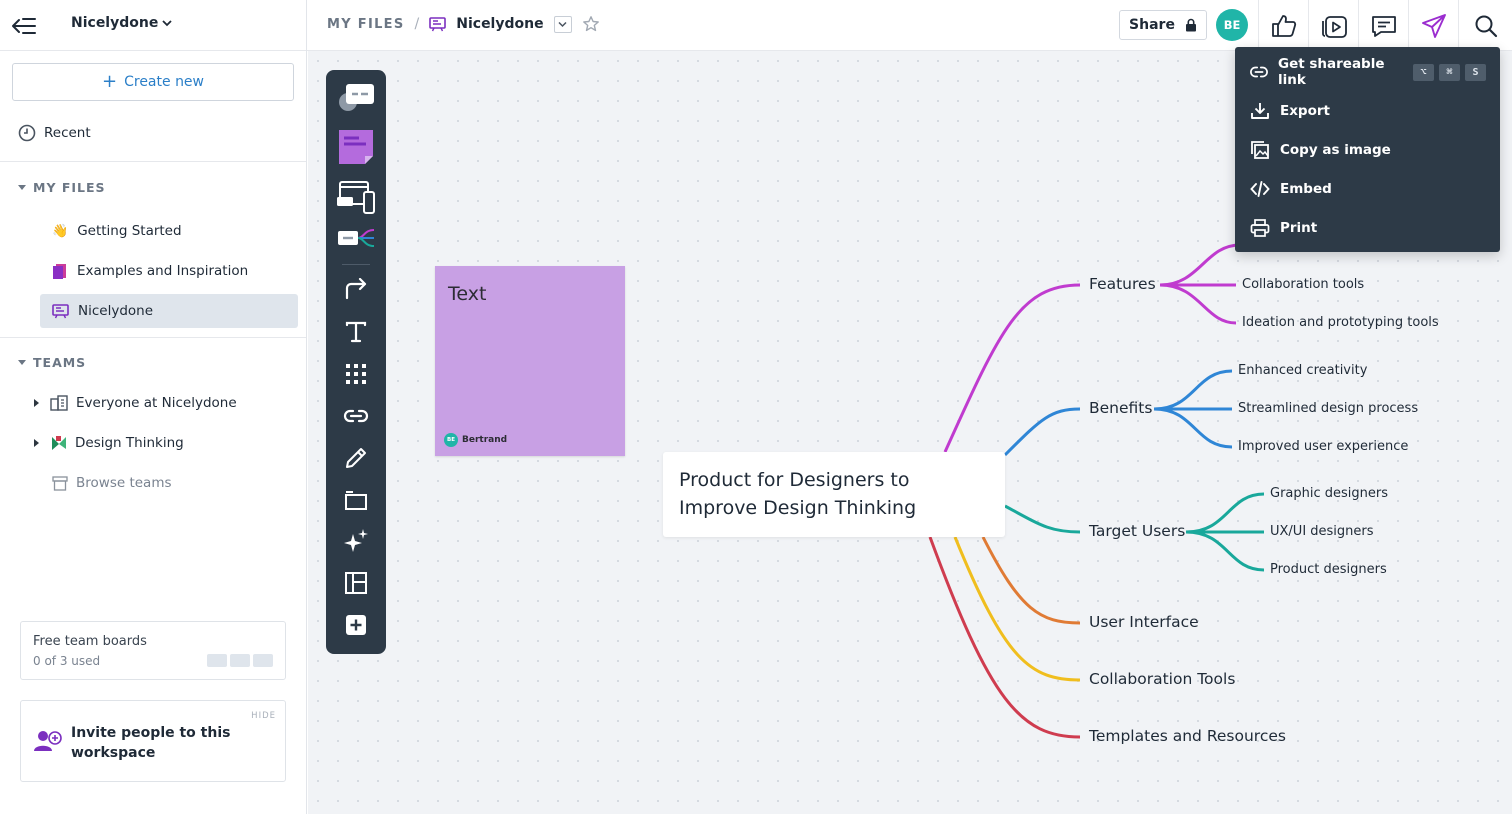 The height and width of the screenshot is (814, 1512). What do you see at coordinates (1299, 228) in the screenshot?
I see `menu-label: Print` at bounding box center [1299, 228].